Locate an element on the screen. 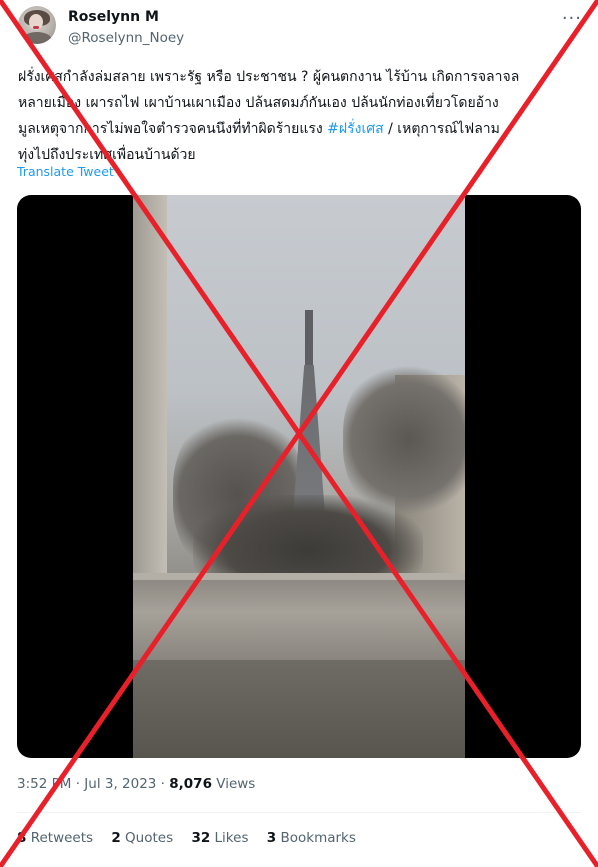  likes-count: 32 is located at coordinates (201, 838).